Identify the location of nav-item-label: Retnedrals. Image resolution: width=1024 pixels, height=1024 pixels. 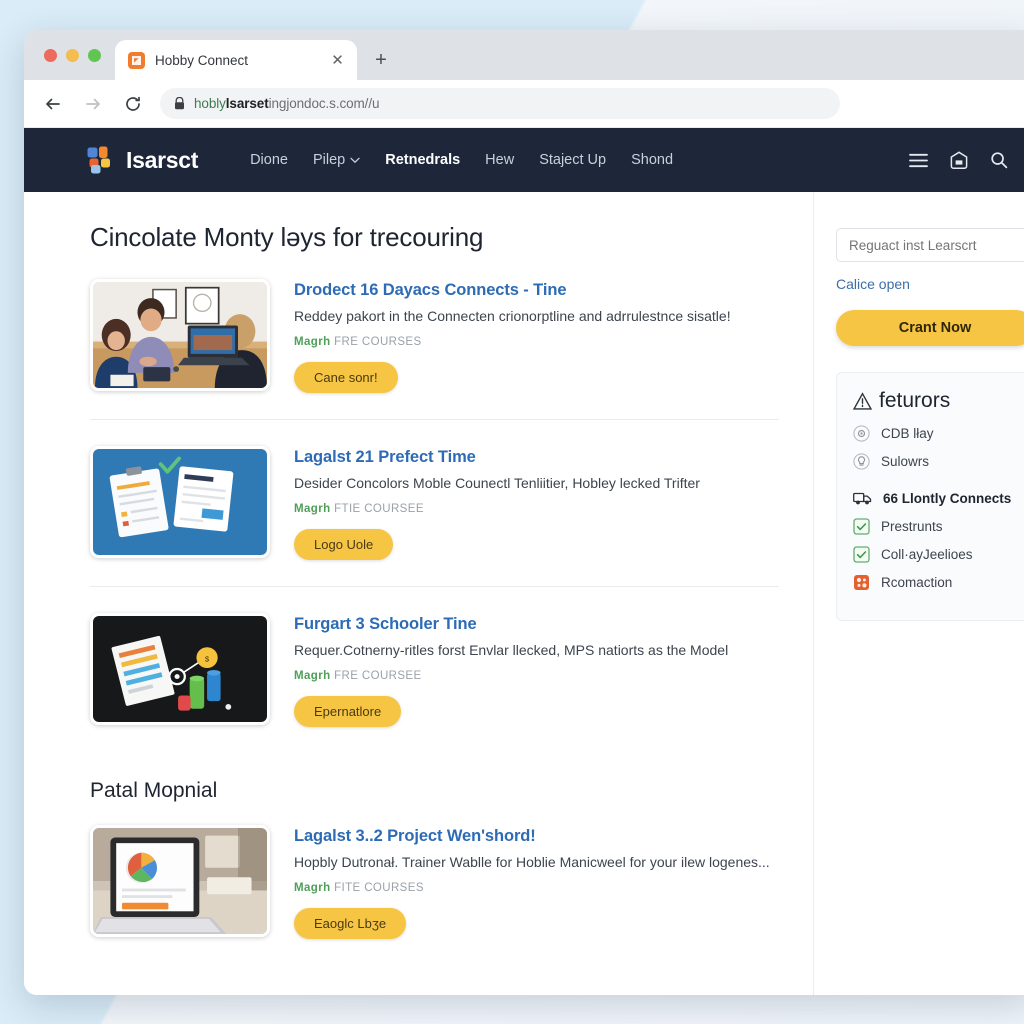
(423, 160).